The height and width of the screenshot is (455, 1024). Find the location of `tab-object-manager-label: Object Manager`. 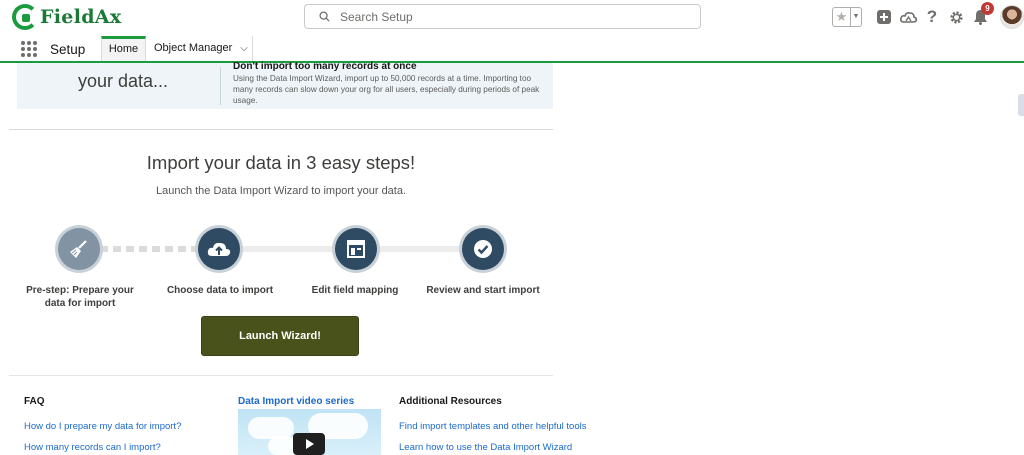

tab-object-manager-label: Object Manager is located at coordinates (193, 48).